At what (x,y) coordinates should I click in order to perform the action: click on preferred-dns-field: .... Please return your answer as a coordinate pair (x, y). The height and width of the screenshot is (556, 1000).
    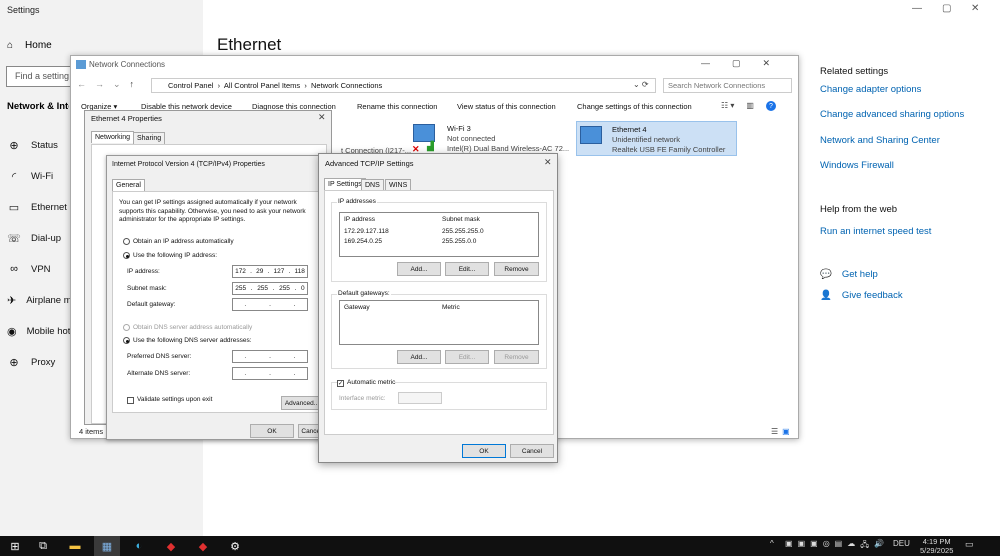
    Looking at the image, I should click on (270, 356).